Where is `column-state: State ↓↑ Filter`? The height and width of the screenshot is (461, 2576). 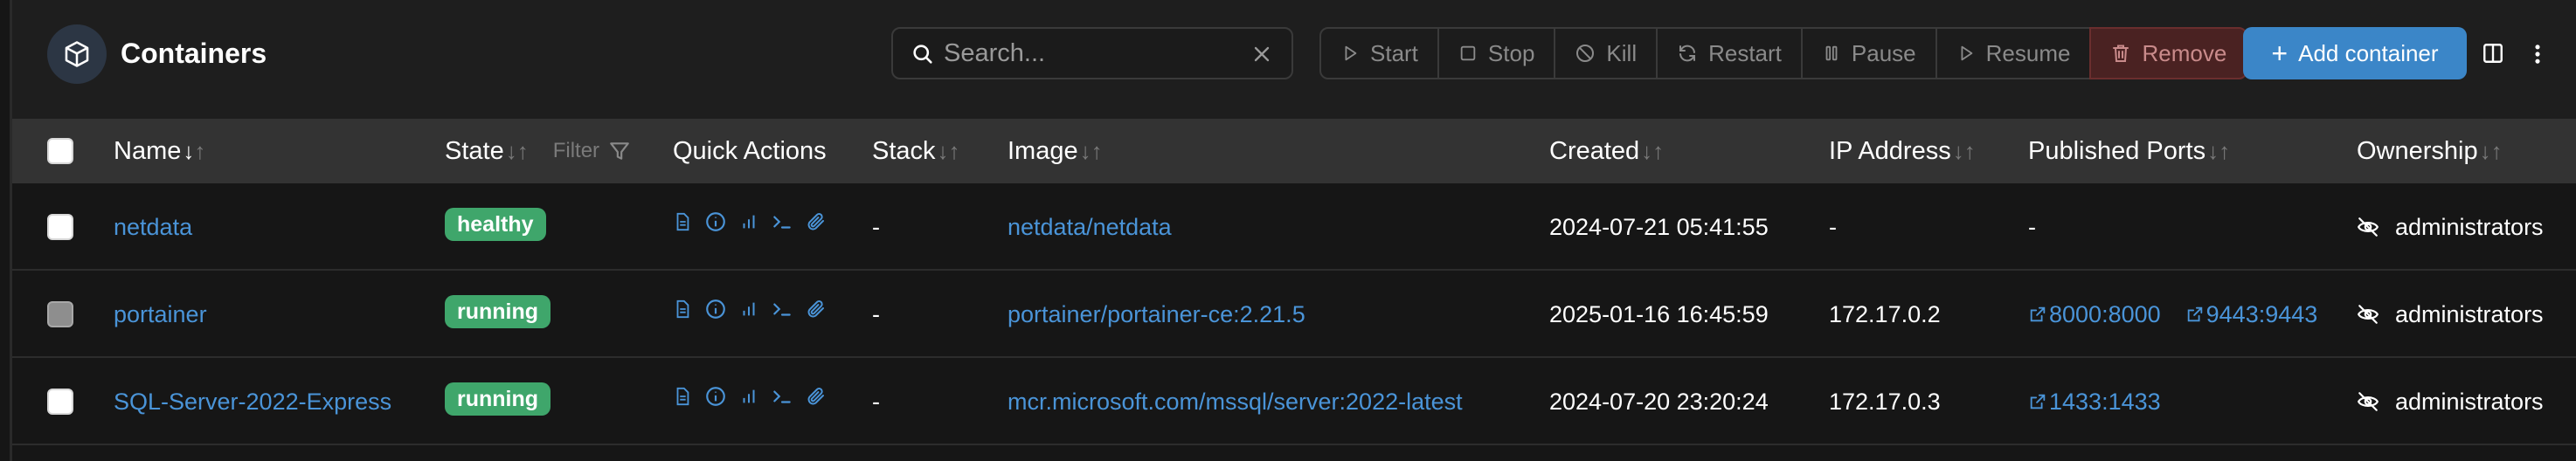 column-state: State ↓↑ Filter is located at coordinates (538, 151).